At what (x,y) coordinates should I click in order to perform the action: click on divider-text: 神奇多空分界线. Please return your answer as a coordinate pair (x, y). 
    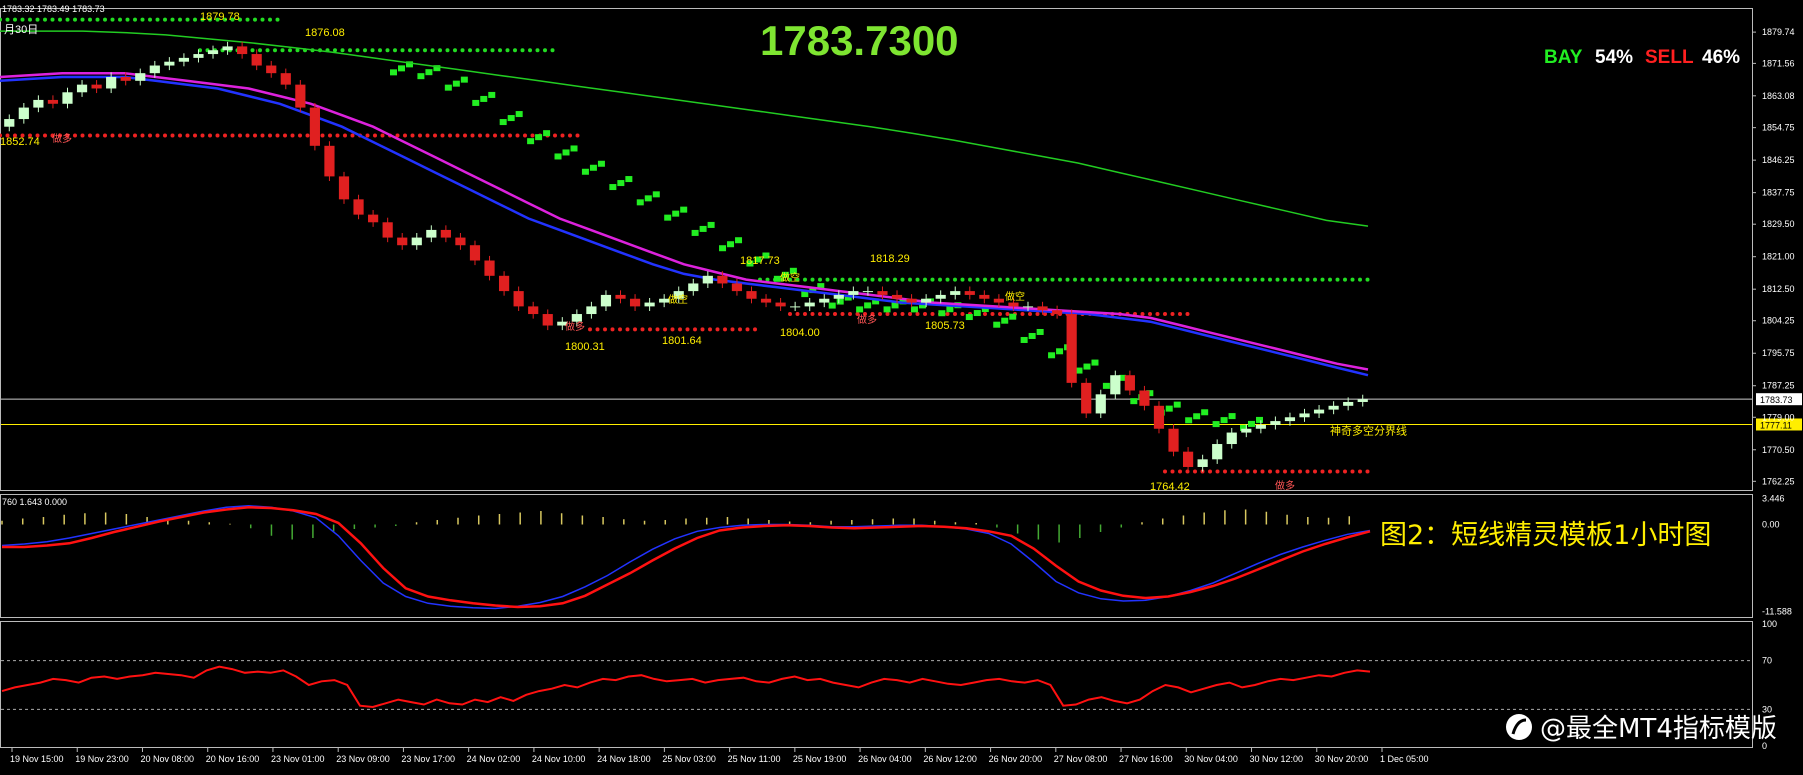
    Looking at the image, I should click on (1368, 430).